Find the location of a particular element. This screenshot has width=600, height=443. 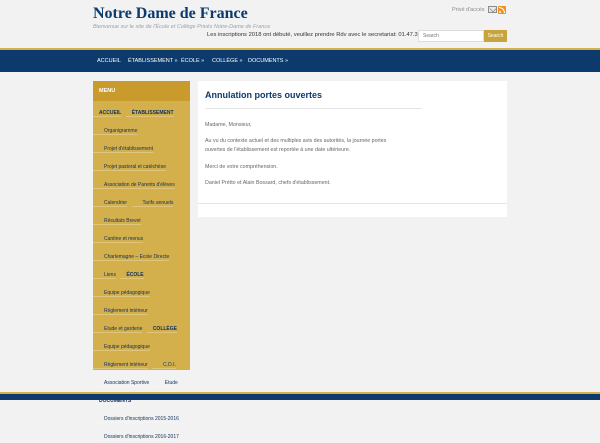

article-greeting: Madame, Monsieur, is located at coordinates (228, 125).